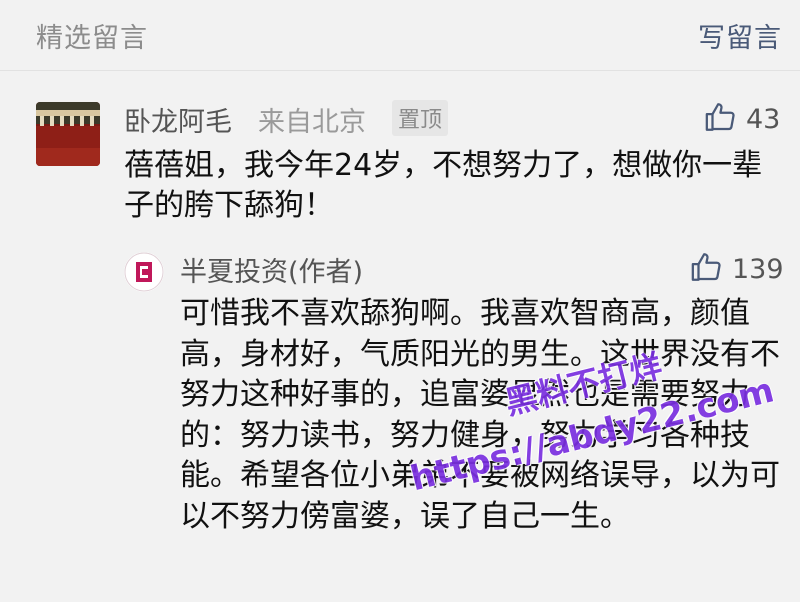 This screenshot has height=602, width=800. What do you see at coordinates (758, 269) in the screenshot?
I see `reply-like-count: 139` at bounding box center [758, 269].